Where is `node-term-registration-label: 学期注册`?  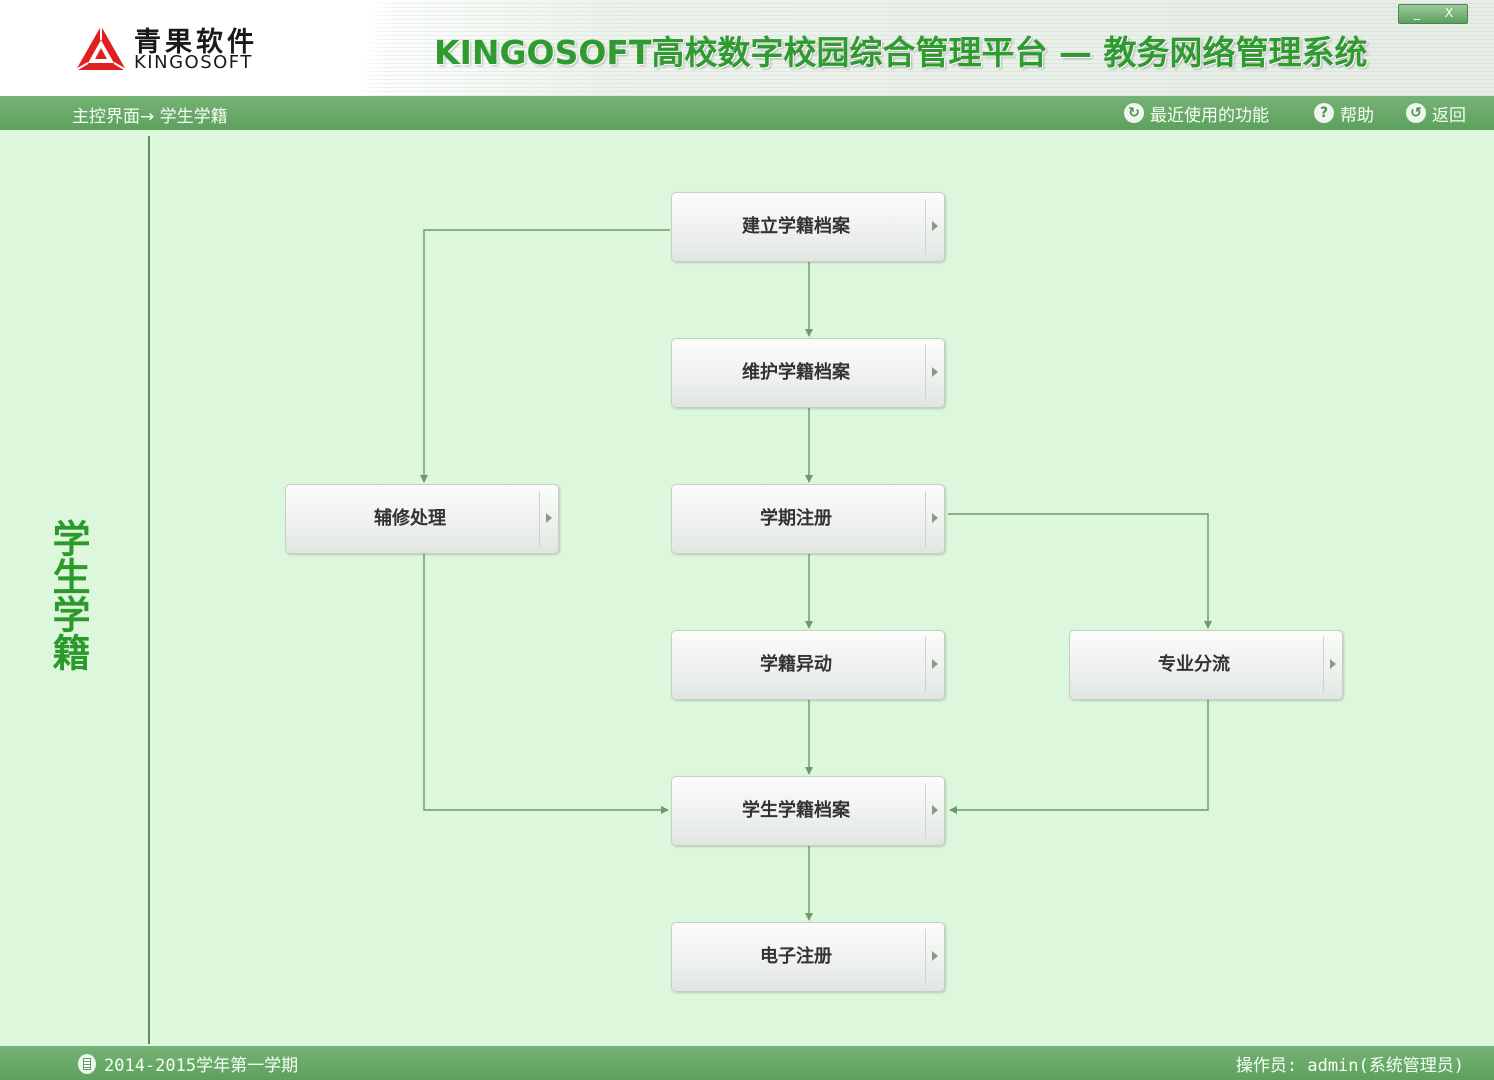 node-term-registration-label: 学期注册 is located at coordinates (796, 518).